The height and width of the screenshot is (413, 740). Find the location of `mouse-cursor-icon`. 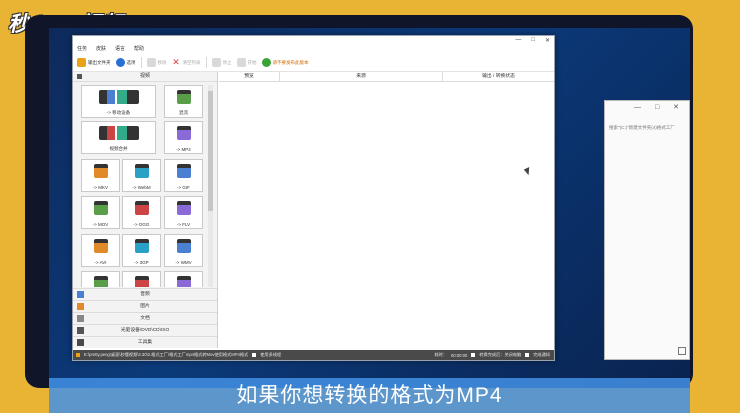

mouse-cursor-icon is located at coordinates (528, 171).